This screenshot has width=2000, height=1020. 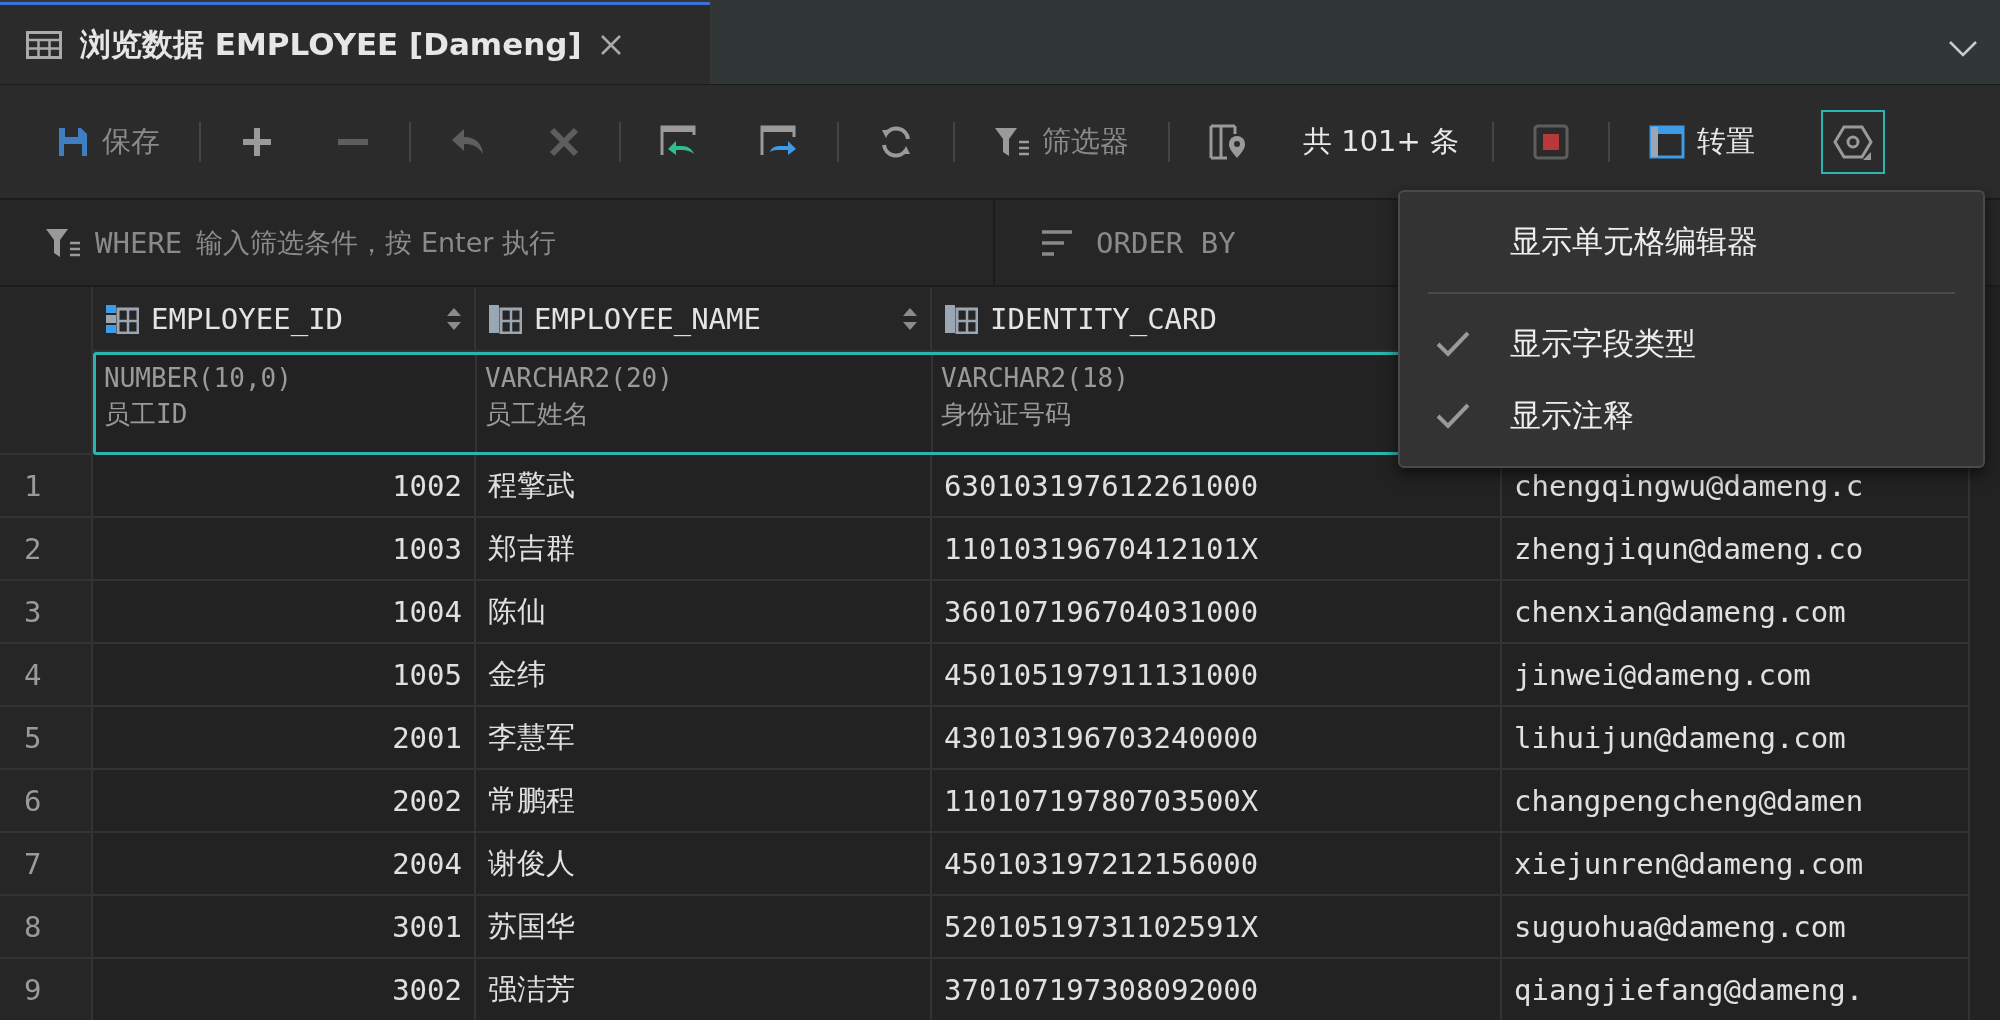 What do you see at coordinates (46, 989) in the screenshot?
I see `row-number: 9` at bounding box center [46, 989].